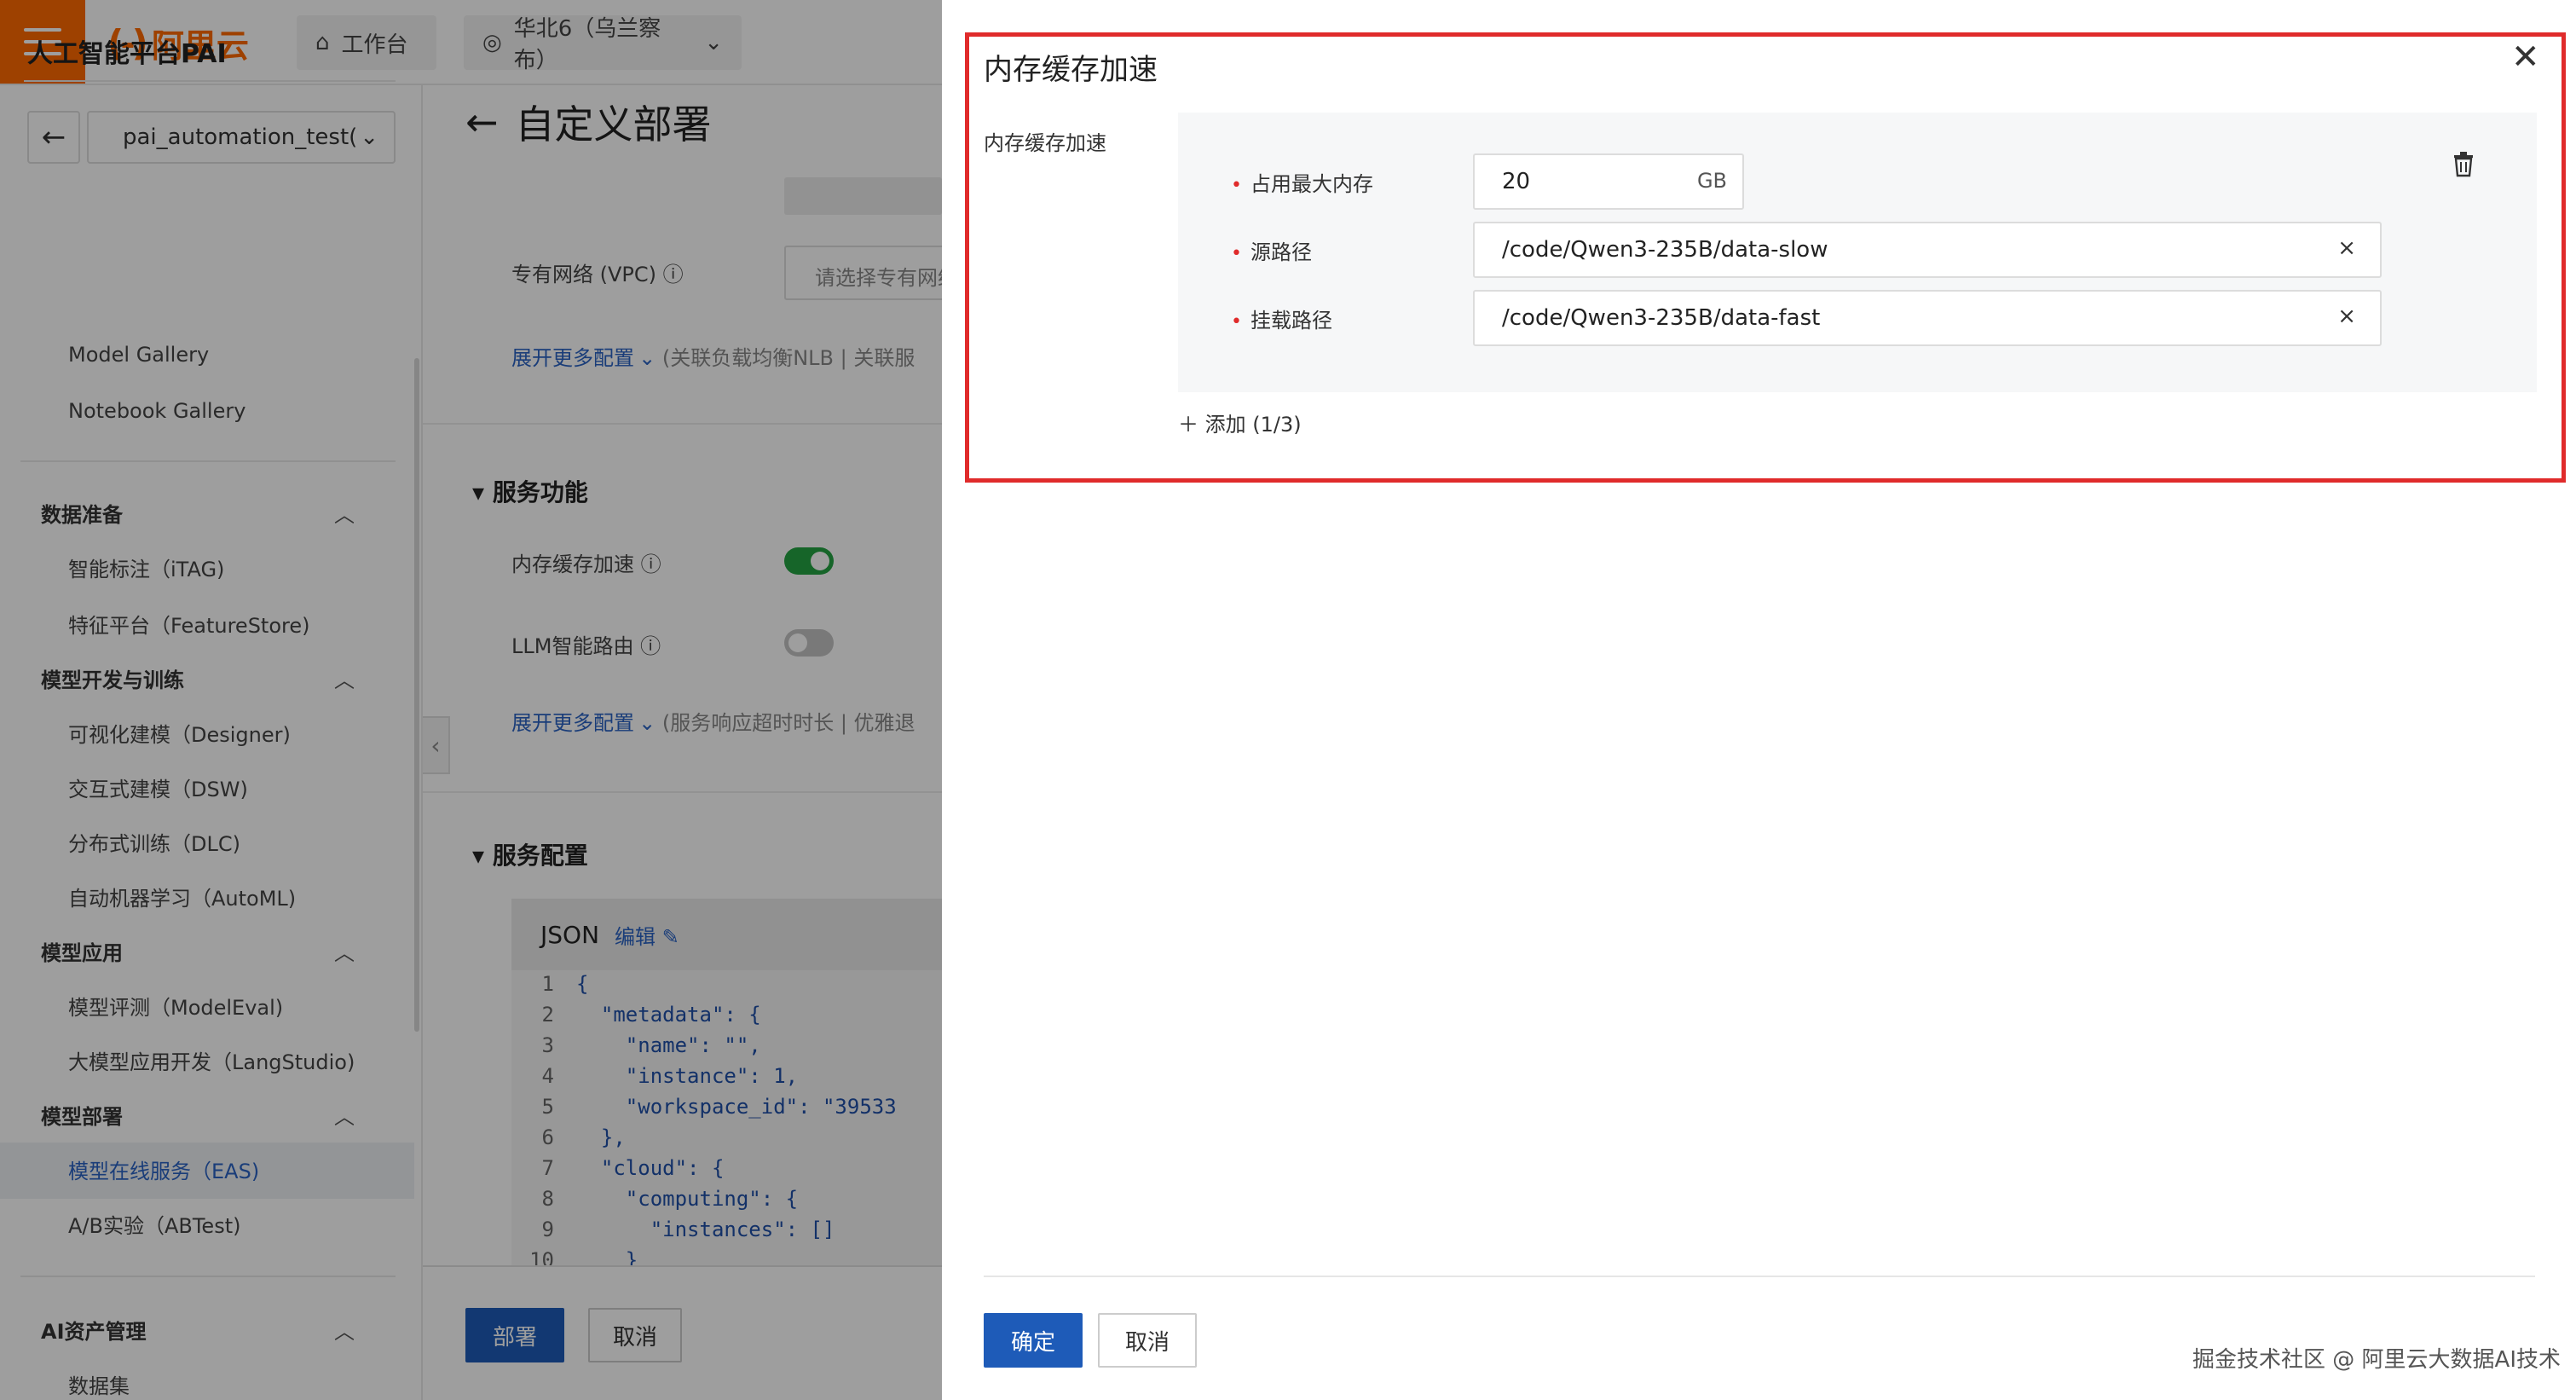  Describe the element at coordinates (1927, 318) in the screenshot. I see `mount-path-input: /code/Qwen3-235B/data-fast ×` at that location.